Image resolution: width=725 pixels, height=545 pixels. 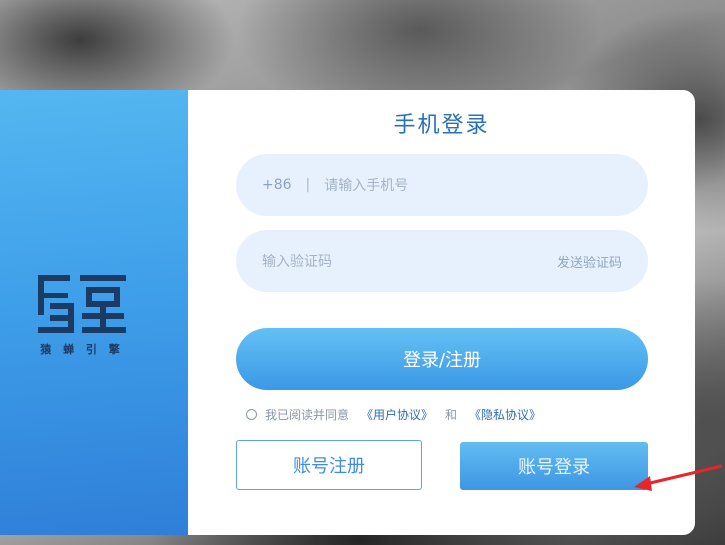 I want to click on account-login-button: 账号登录, so click(x=554, y=466).